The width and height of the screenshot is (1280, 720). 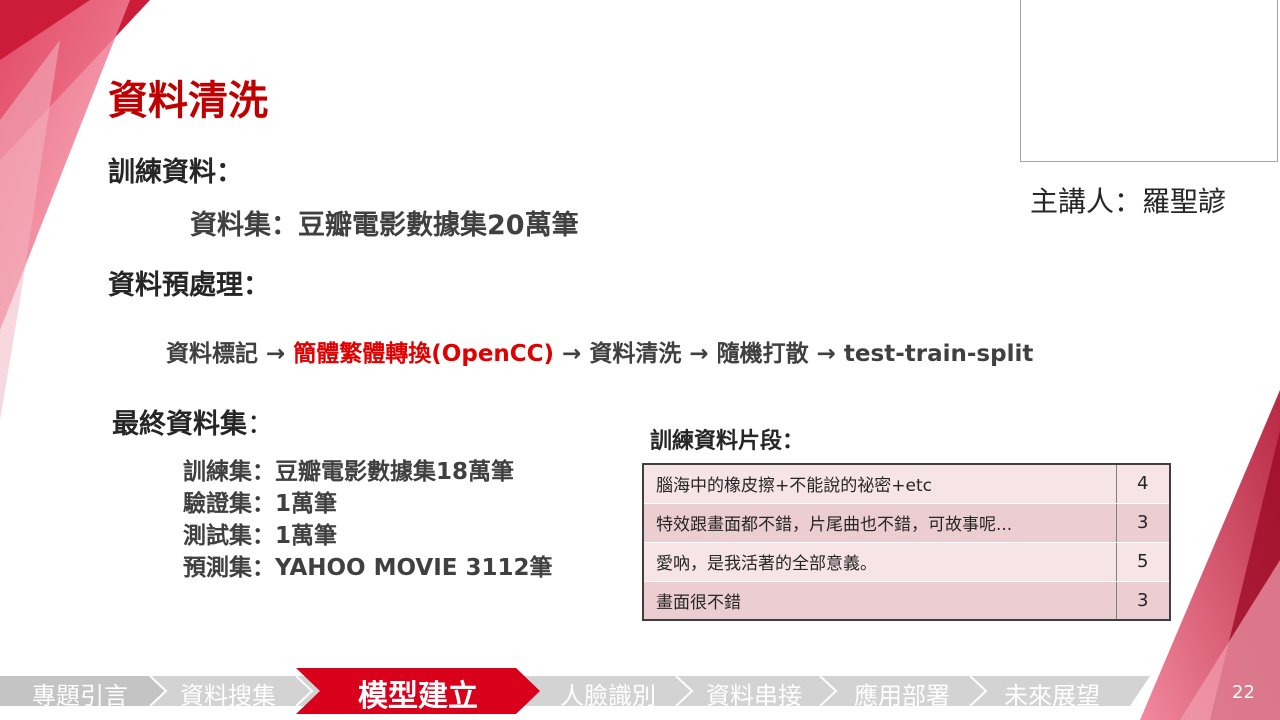 I want to click on final-dataset-heading: 最終資料集：, so click(x=193, y=421).